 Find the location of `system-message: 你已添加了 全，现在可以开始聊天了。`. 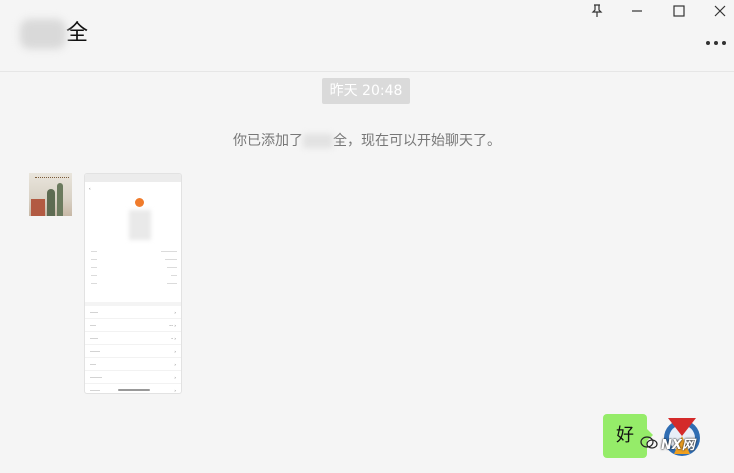

system-message: 你已添加了 全，现在可以开始聊天了。 is located at coordinates (367, 140).